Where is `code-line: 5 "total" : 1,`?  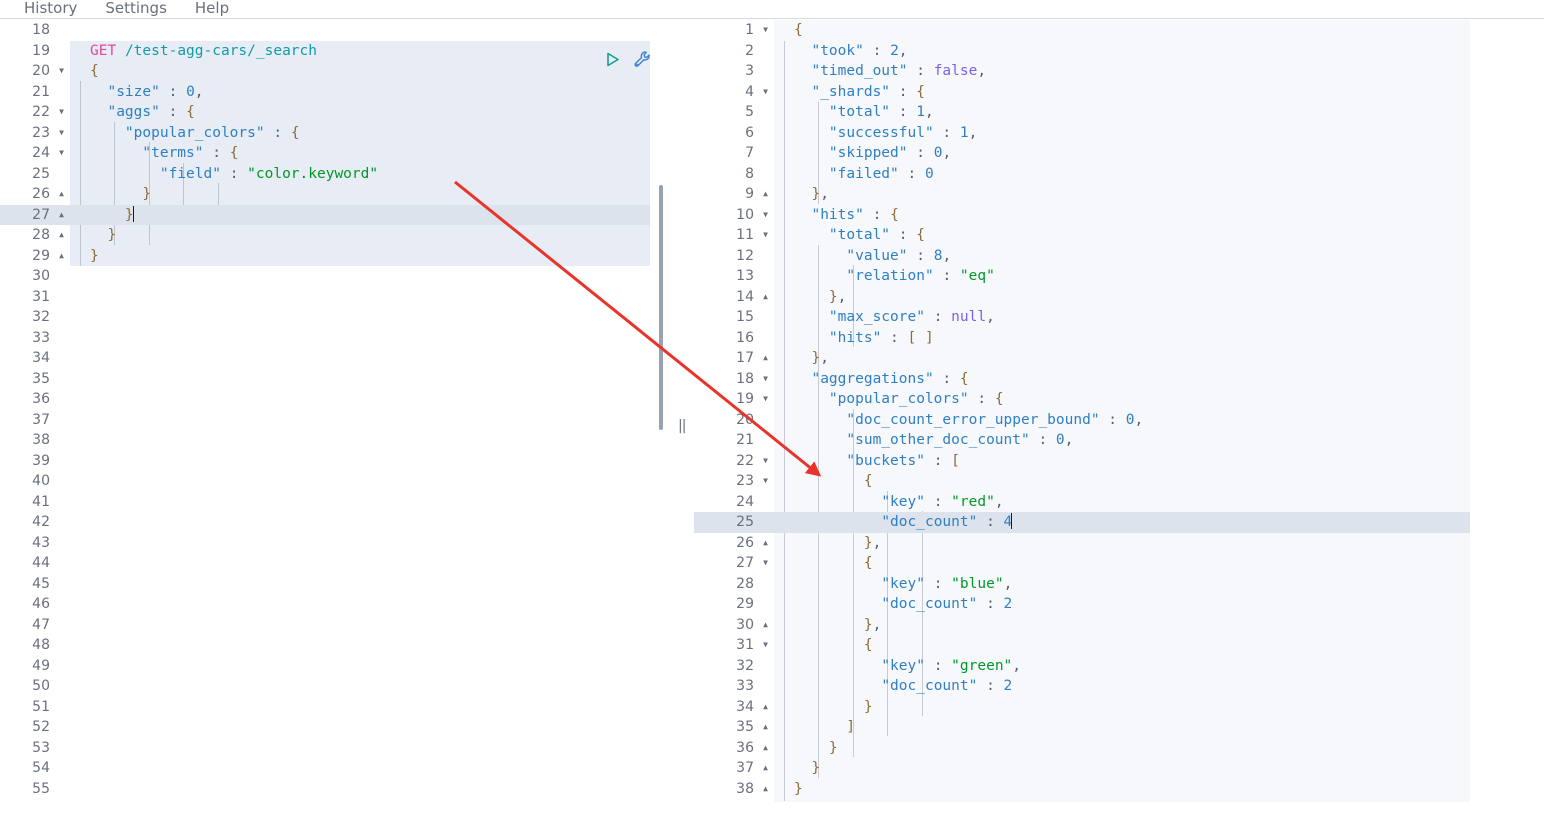 code-line: 5 "total" : 1, is located at coordinates (1082, 112).